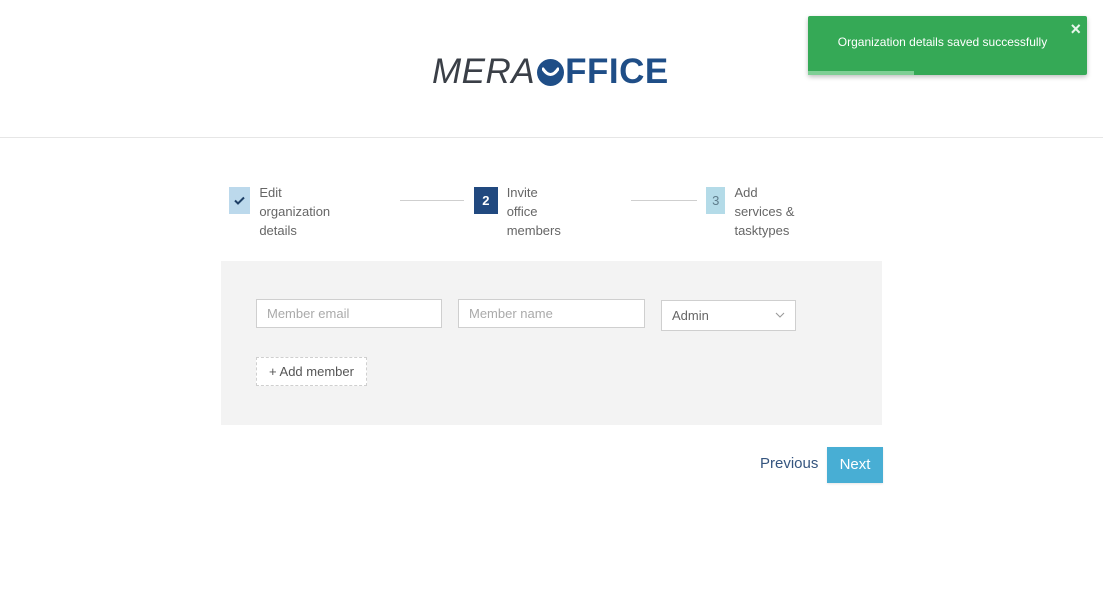 The image size is (1103, 613). I want to click on chevron-down-icon, so click(780, 321).